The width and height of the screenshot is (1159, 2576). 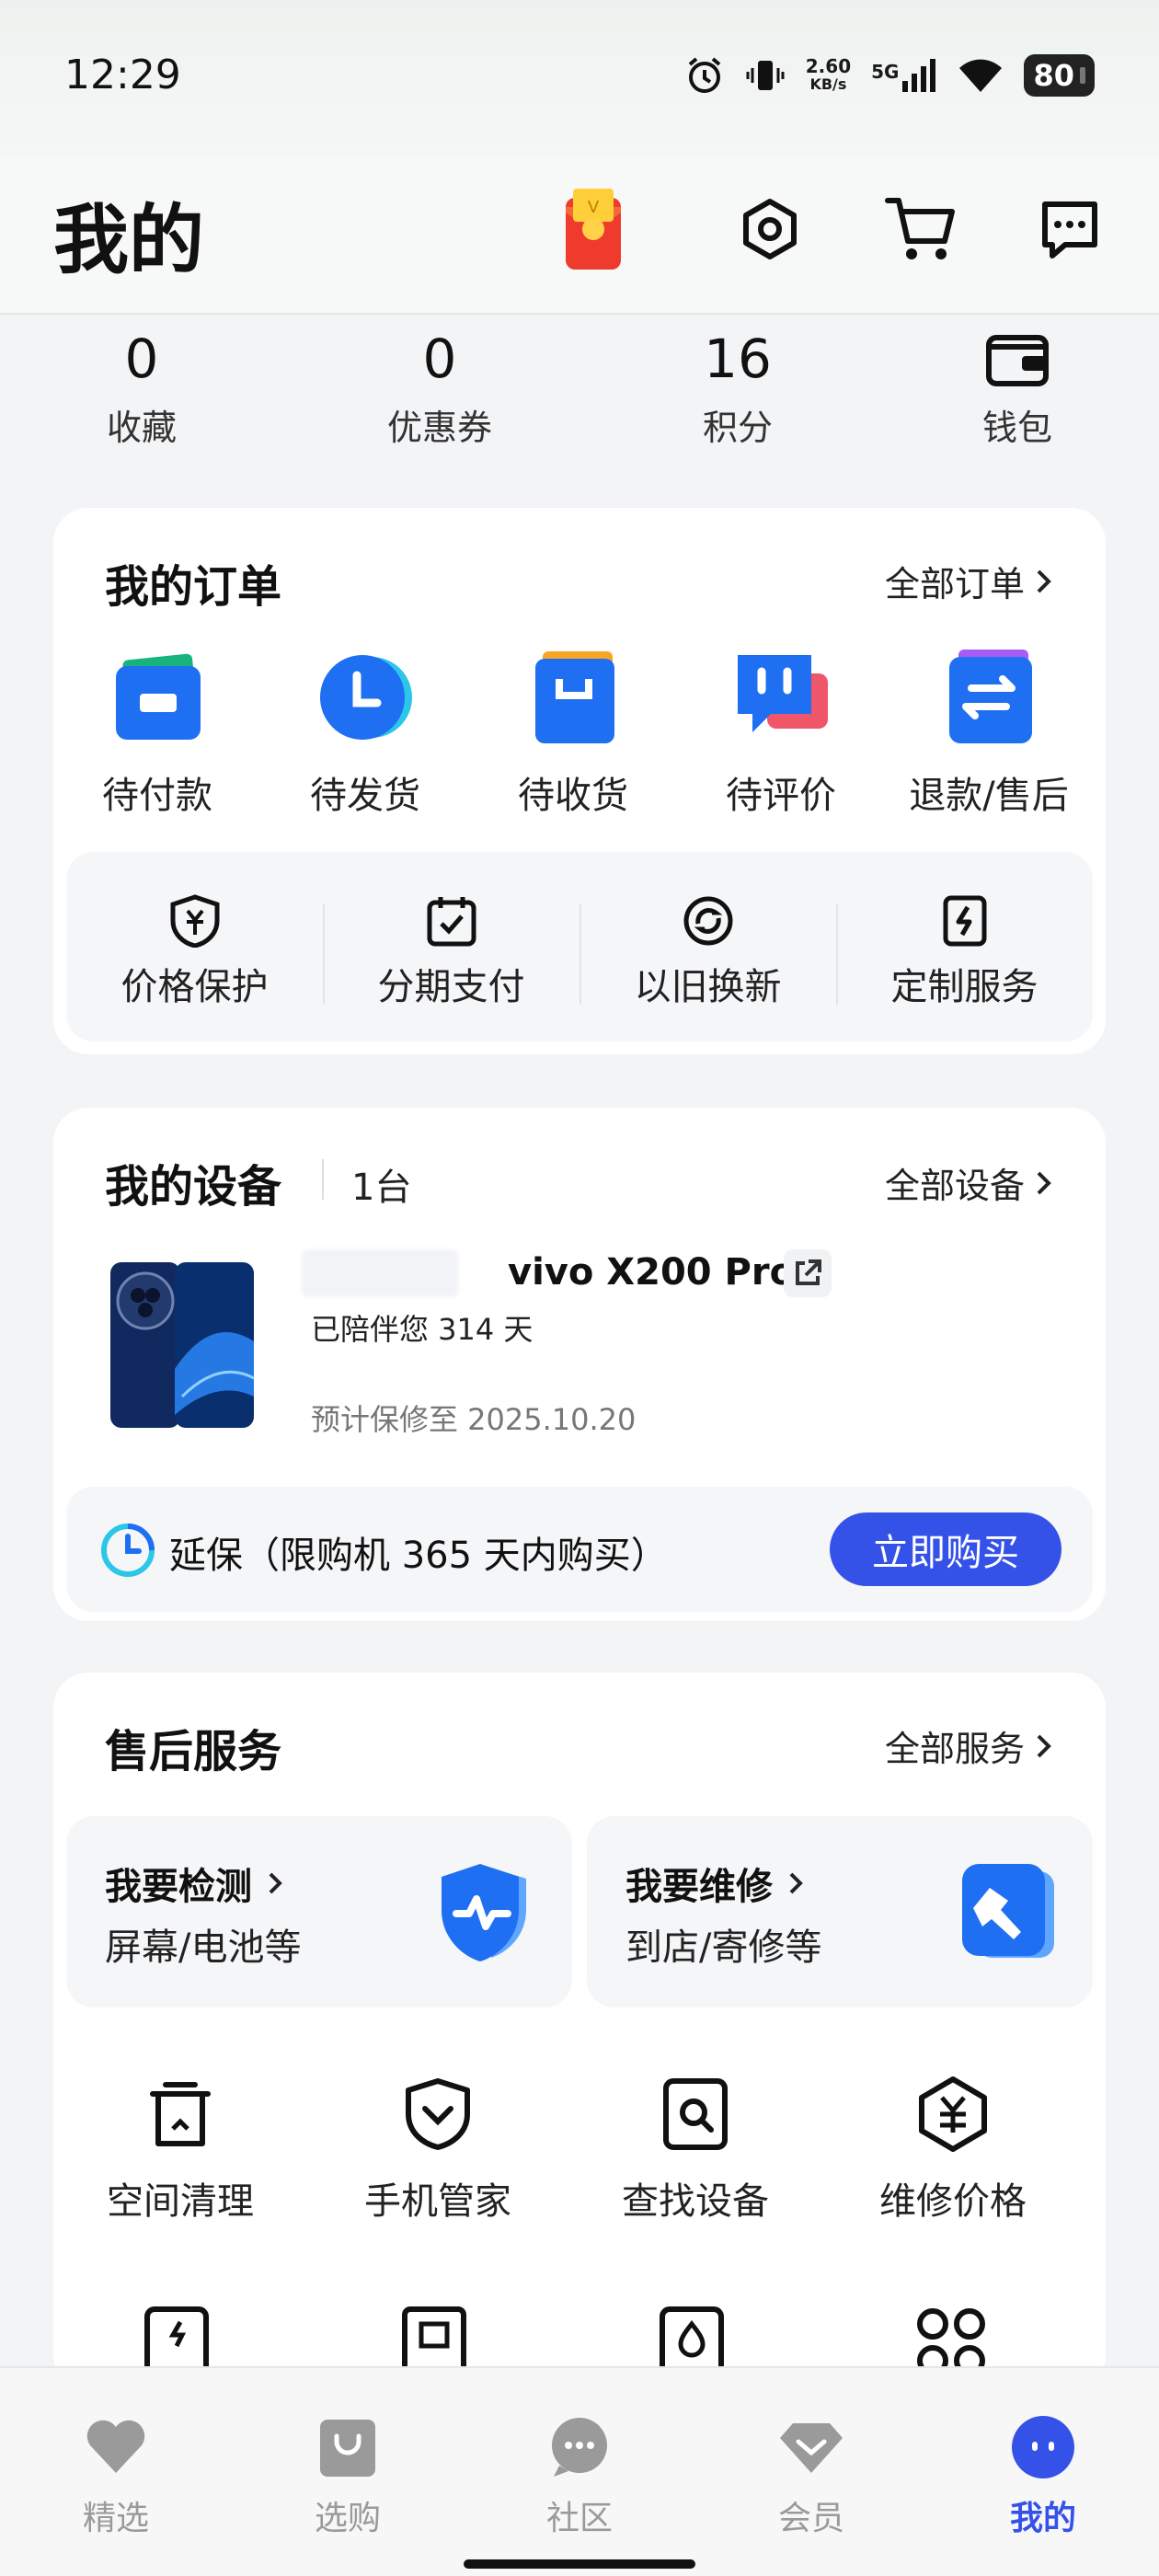 What do you see at coordinates (708, 921) in the screenshot?
I see `recycle-icon` at bounding box center [708, 921].